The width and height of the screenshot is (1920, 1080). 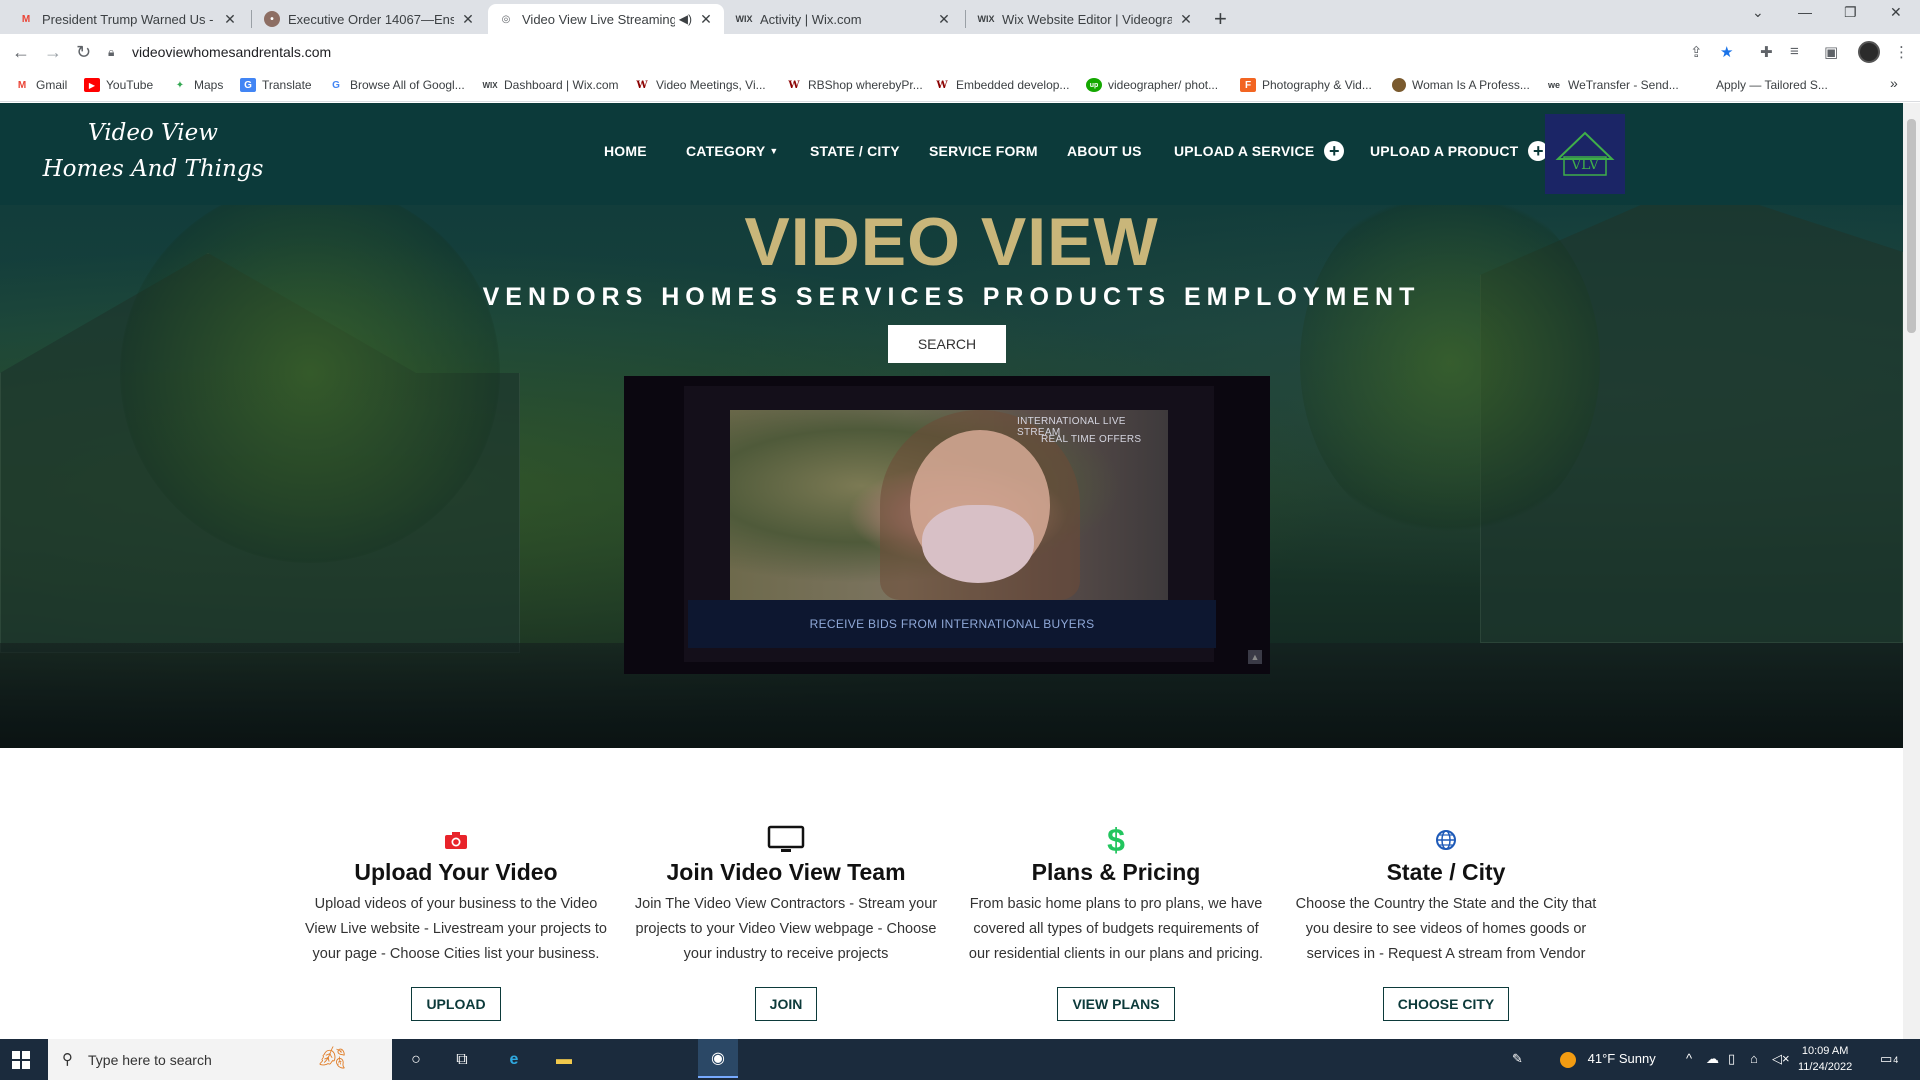 I want to click on nav-about-us: ABOUT US, so click(x=1104, y=151).